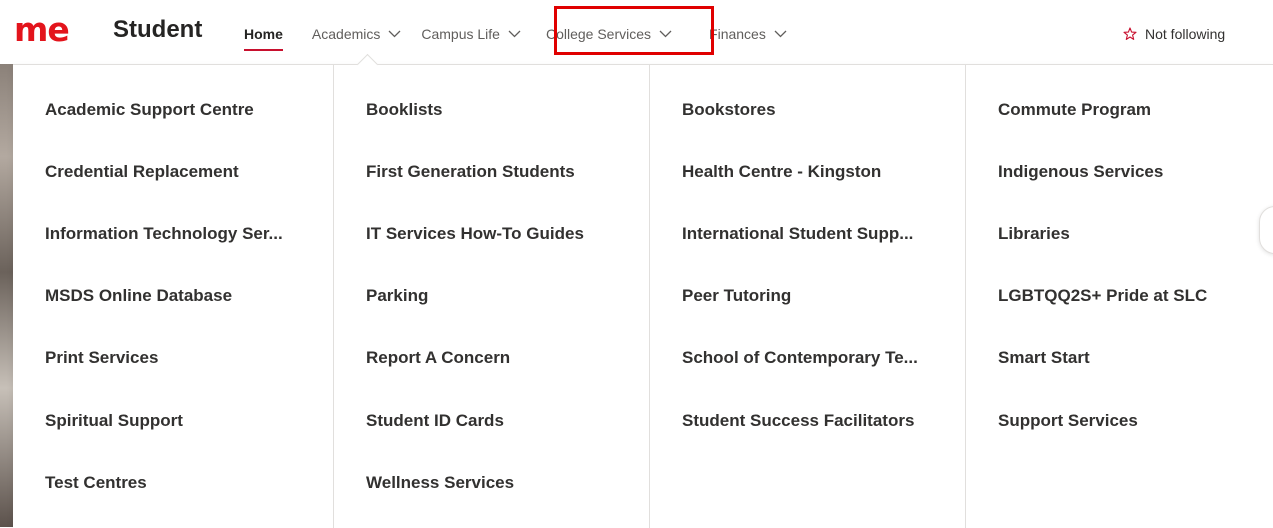 This screenshot has width=1273, height=528. I want to click on nav-college-services: College Services, so click(609, 34).